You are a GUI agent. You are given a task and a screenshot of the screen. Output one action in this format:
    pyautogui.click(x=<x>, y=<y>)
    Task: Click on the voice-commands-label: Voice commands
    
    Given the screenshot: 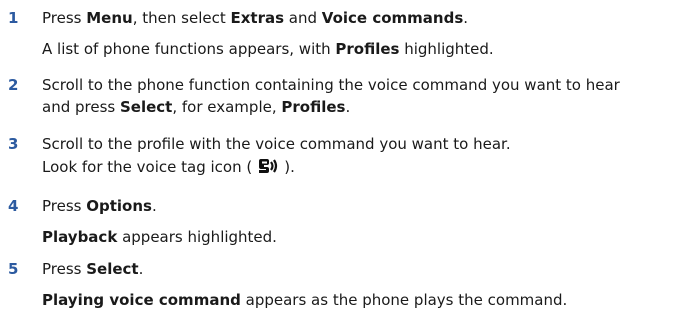 What is the action you would take?
    pyautogui.click(x=392, y=18)
    